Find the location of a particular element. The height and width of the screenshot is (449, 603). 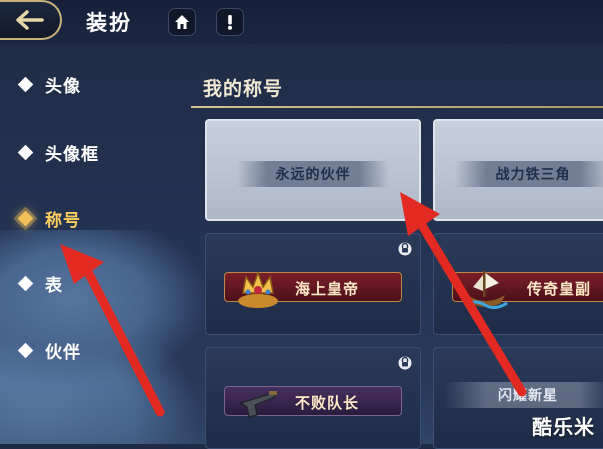

top-bar: 装扮 is located at coordinates (301, 22).